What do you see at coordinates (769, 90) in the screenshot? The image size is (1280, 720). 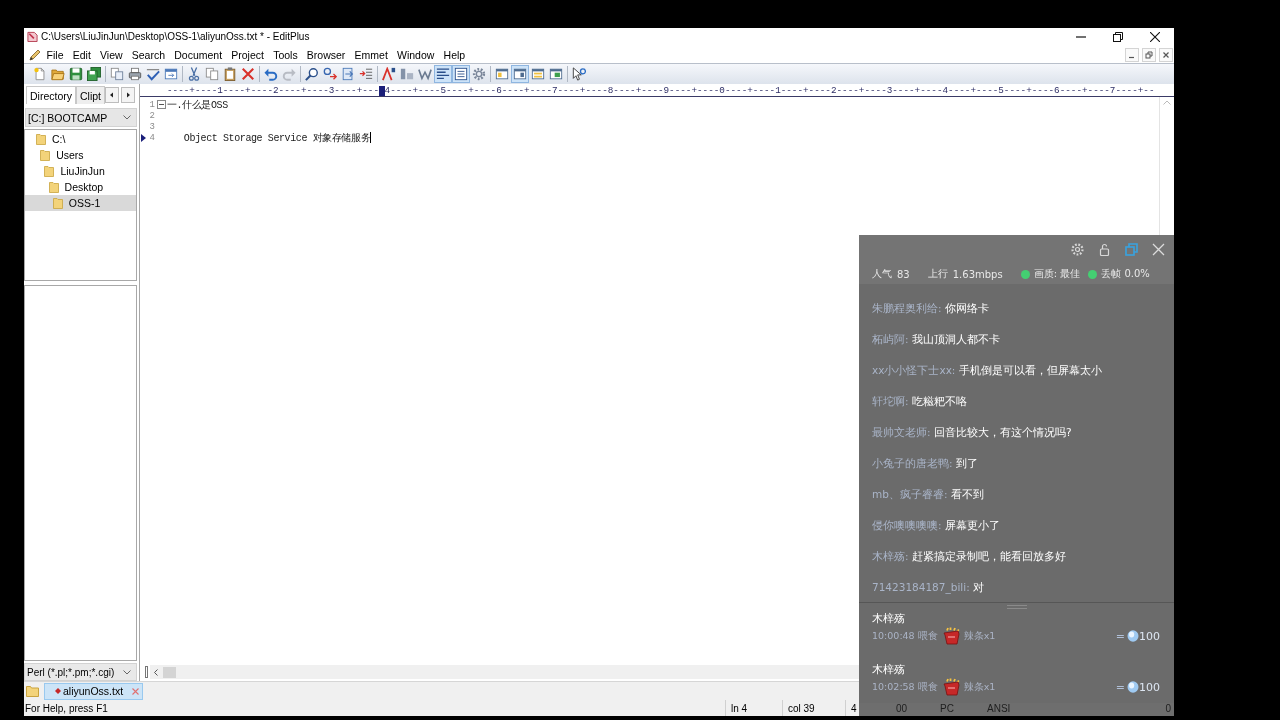 I see `ruler-scale: 4----+----5----+----6----+----7----+----8----+----9----+----0----+----1----+----2----+----3----+----4----+----5----+----6----+----7----+--` at bounding box center [769, 90].